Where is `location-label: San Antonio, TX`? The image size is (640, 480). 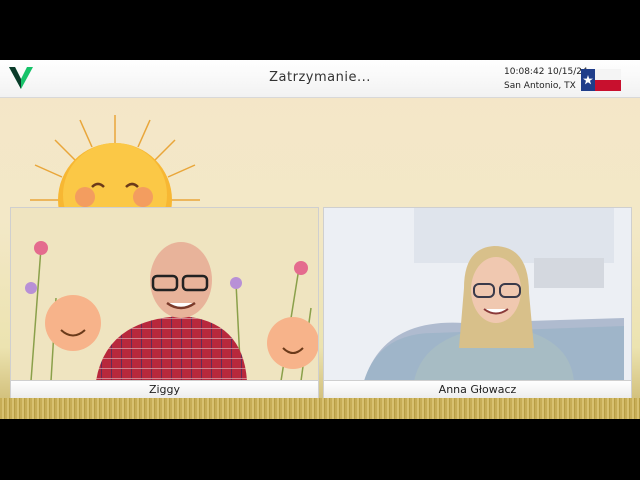 location-label: San Antonio, TX is located at coordinates (540, 86).